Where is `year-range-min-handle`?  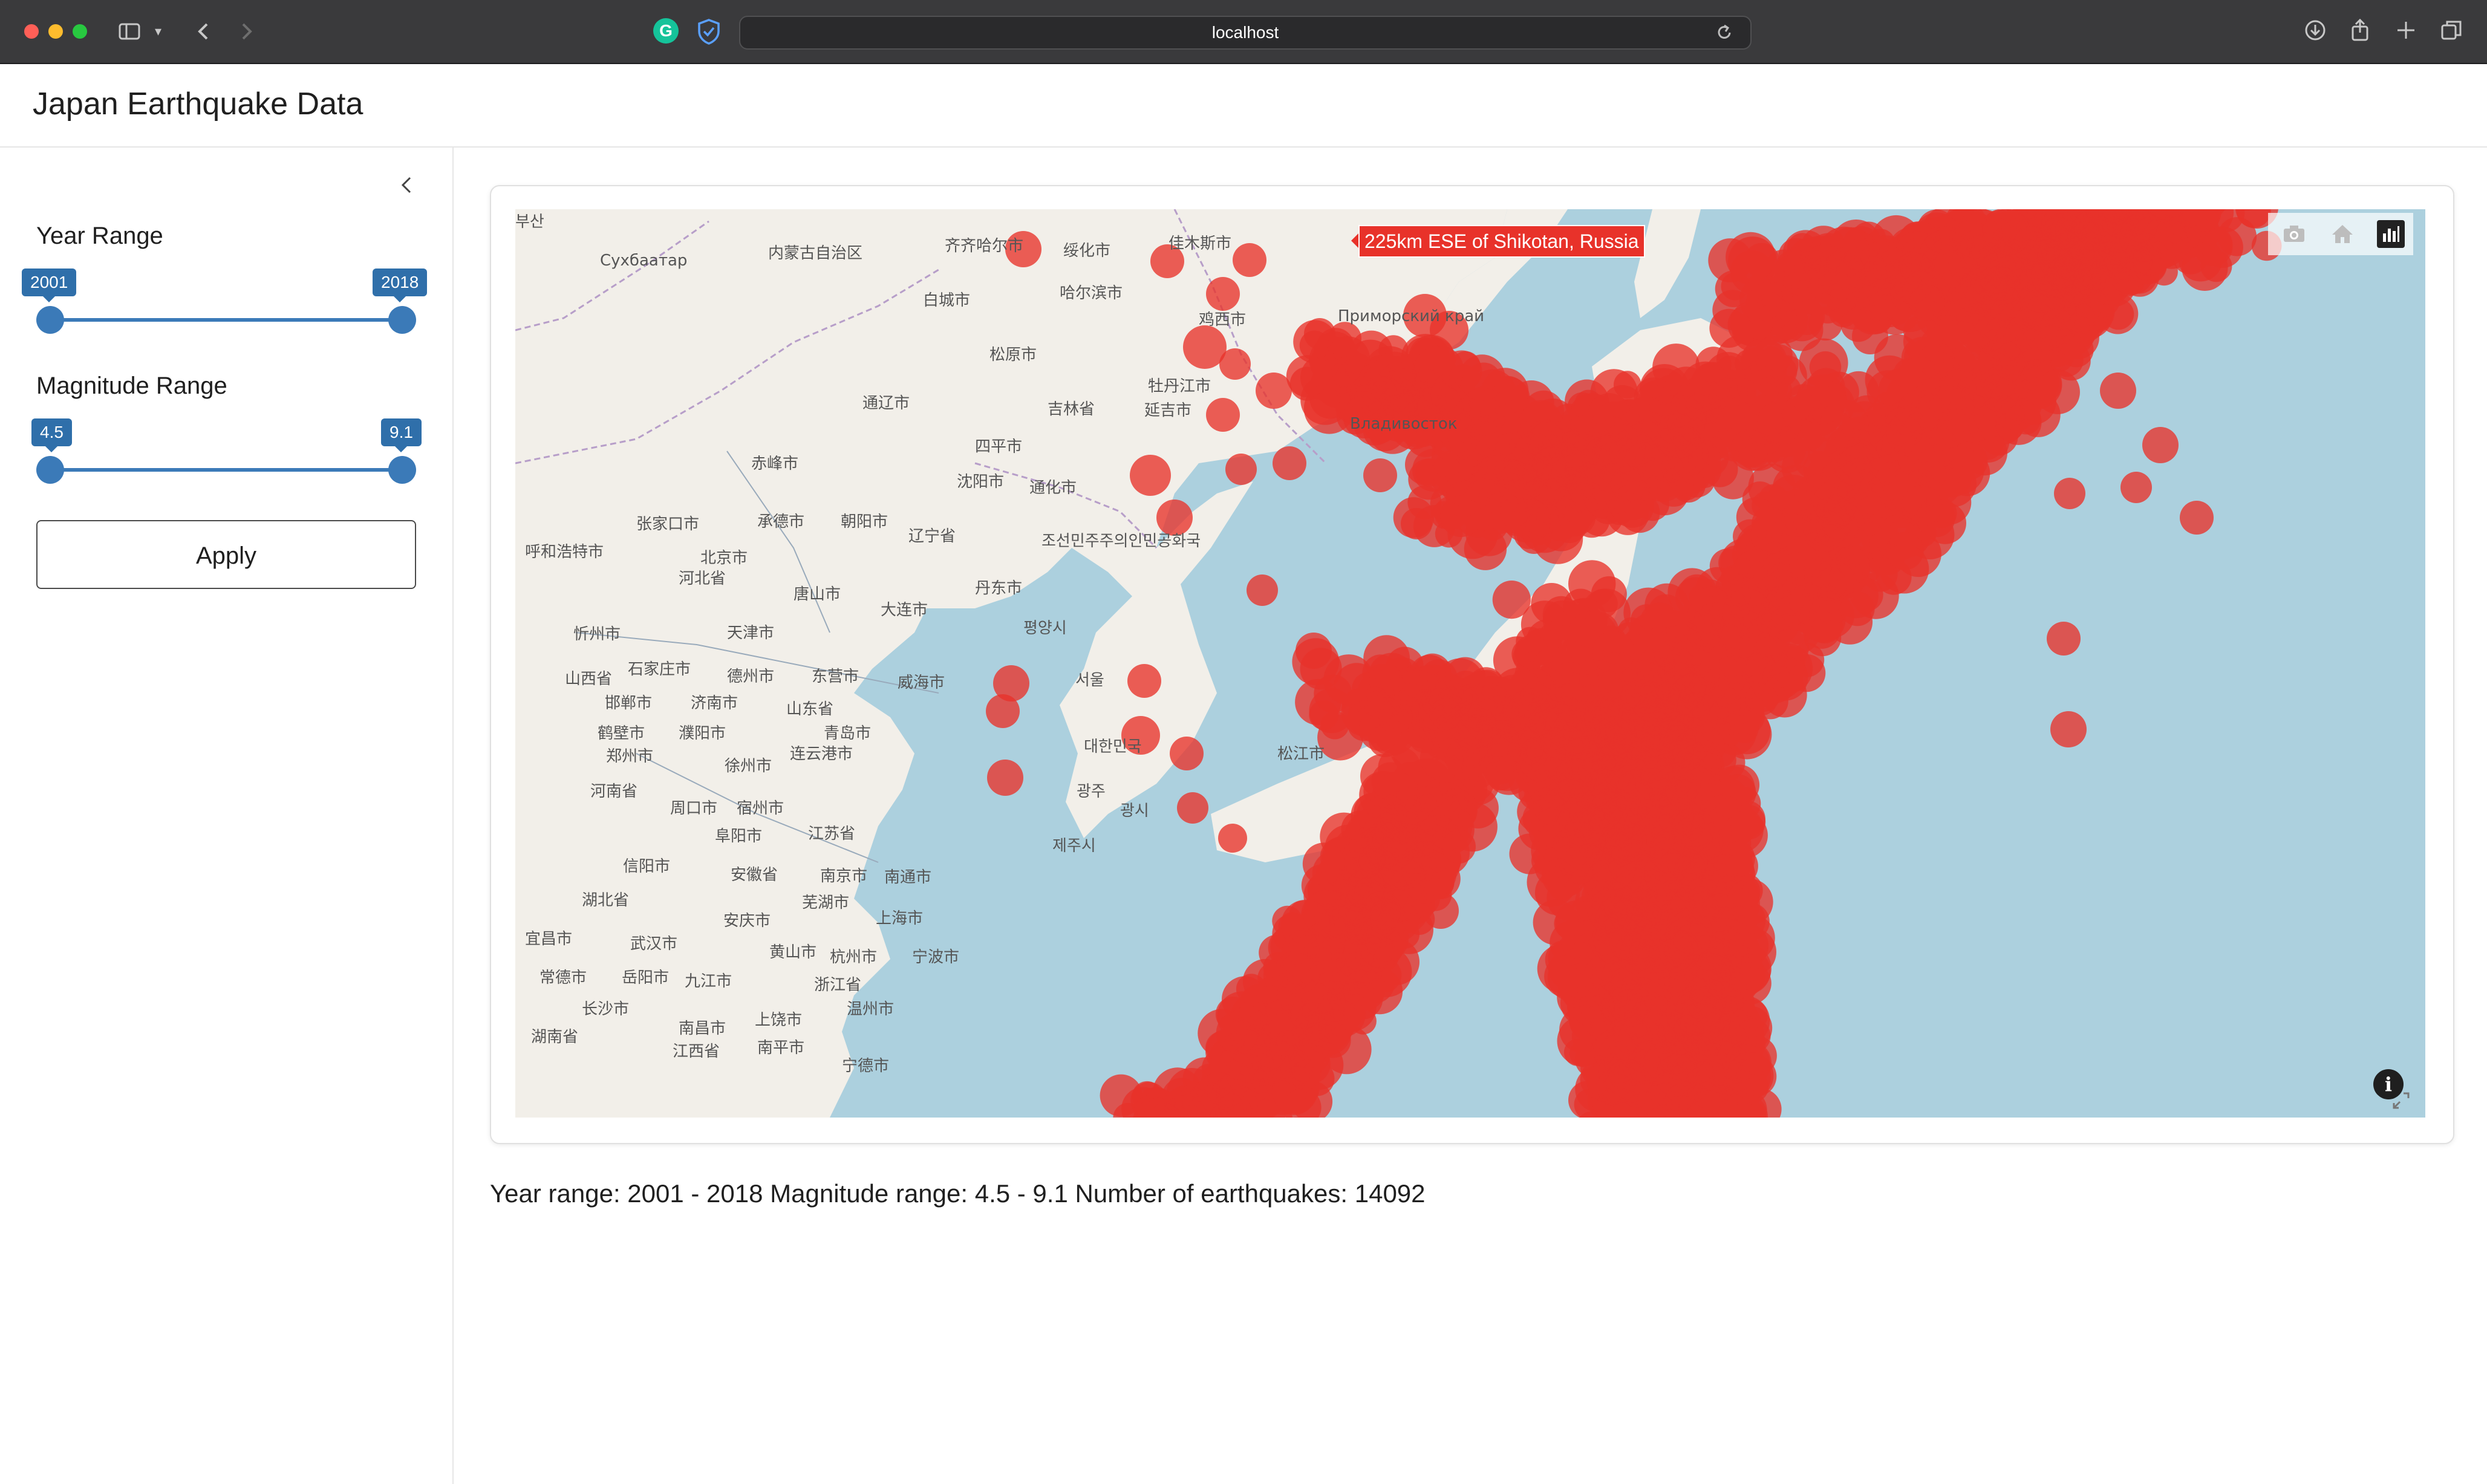
year-range-min-handle is located at coordinates (50, 320).